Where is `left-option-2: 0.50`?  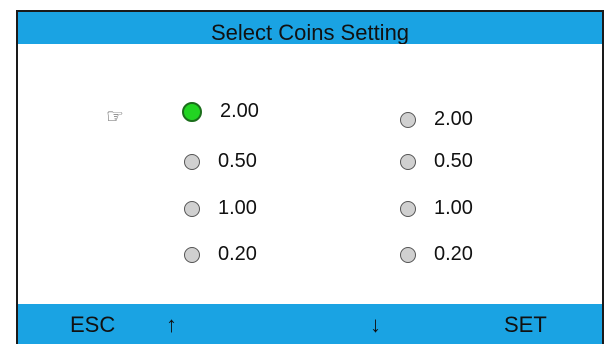
left-option-2: 0.50 is located at coordinates (220, 161).